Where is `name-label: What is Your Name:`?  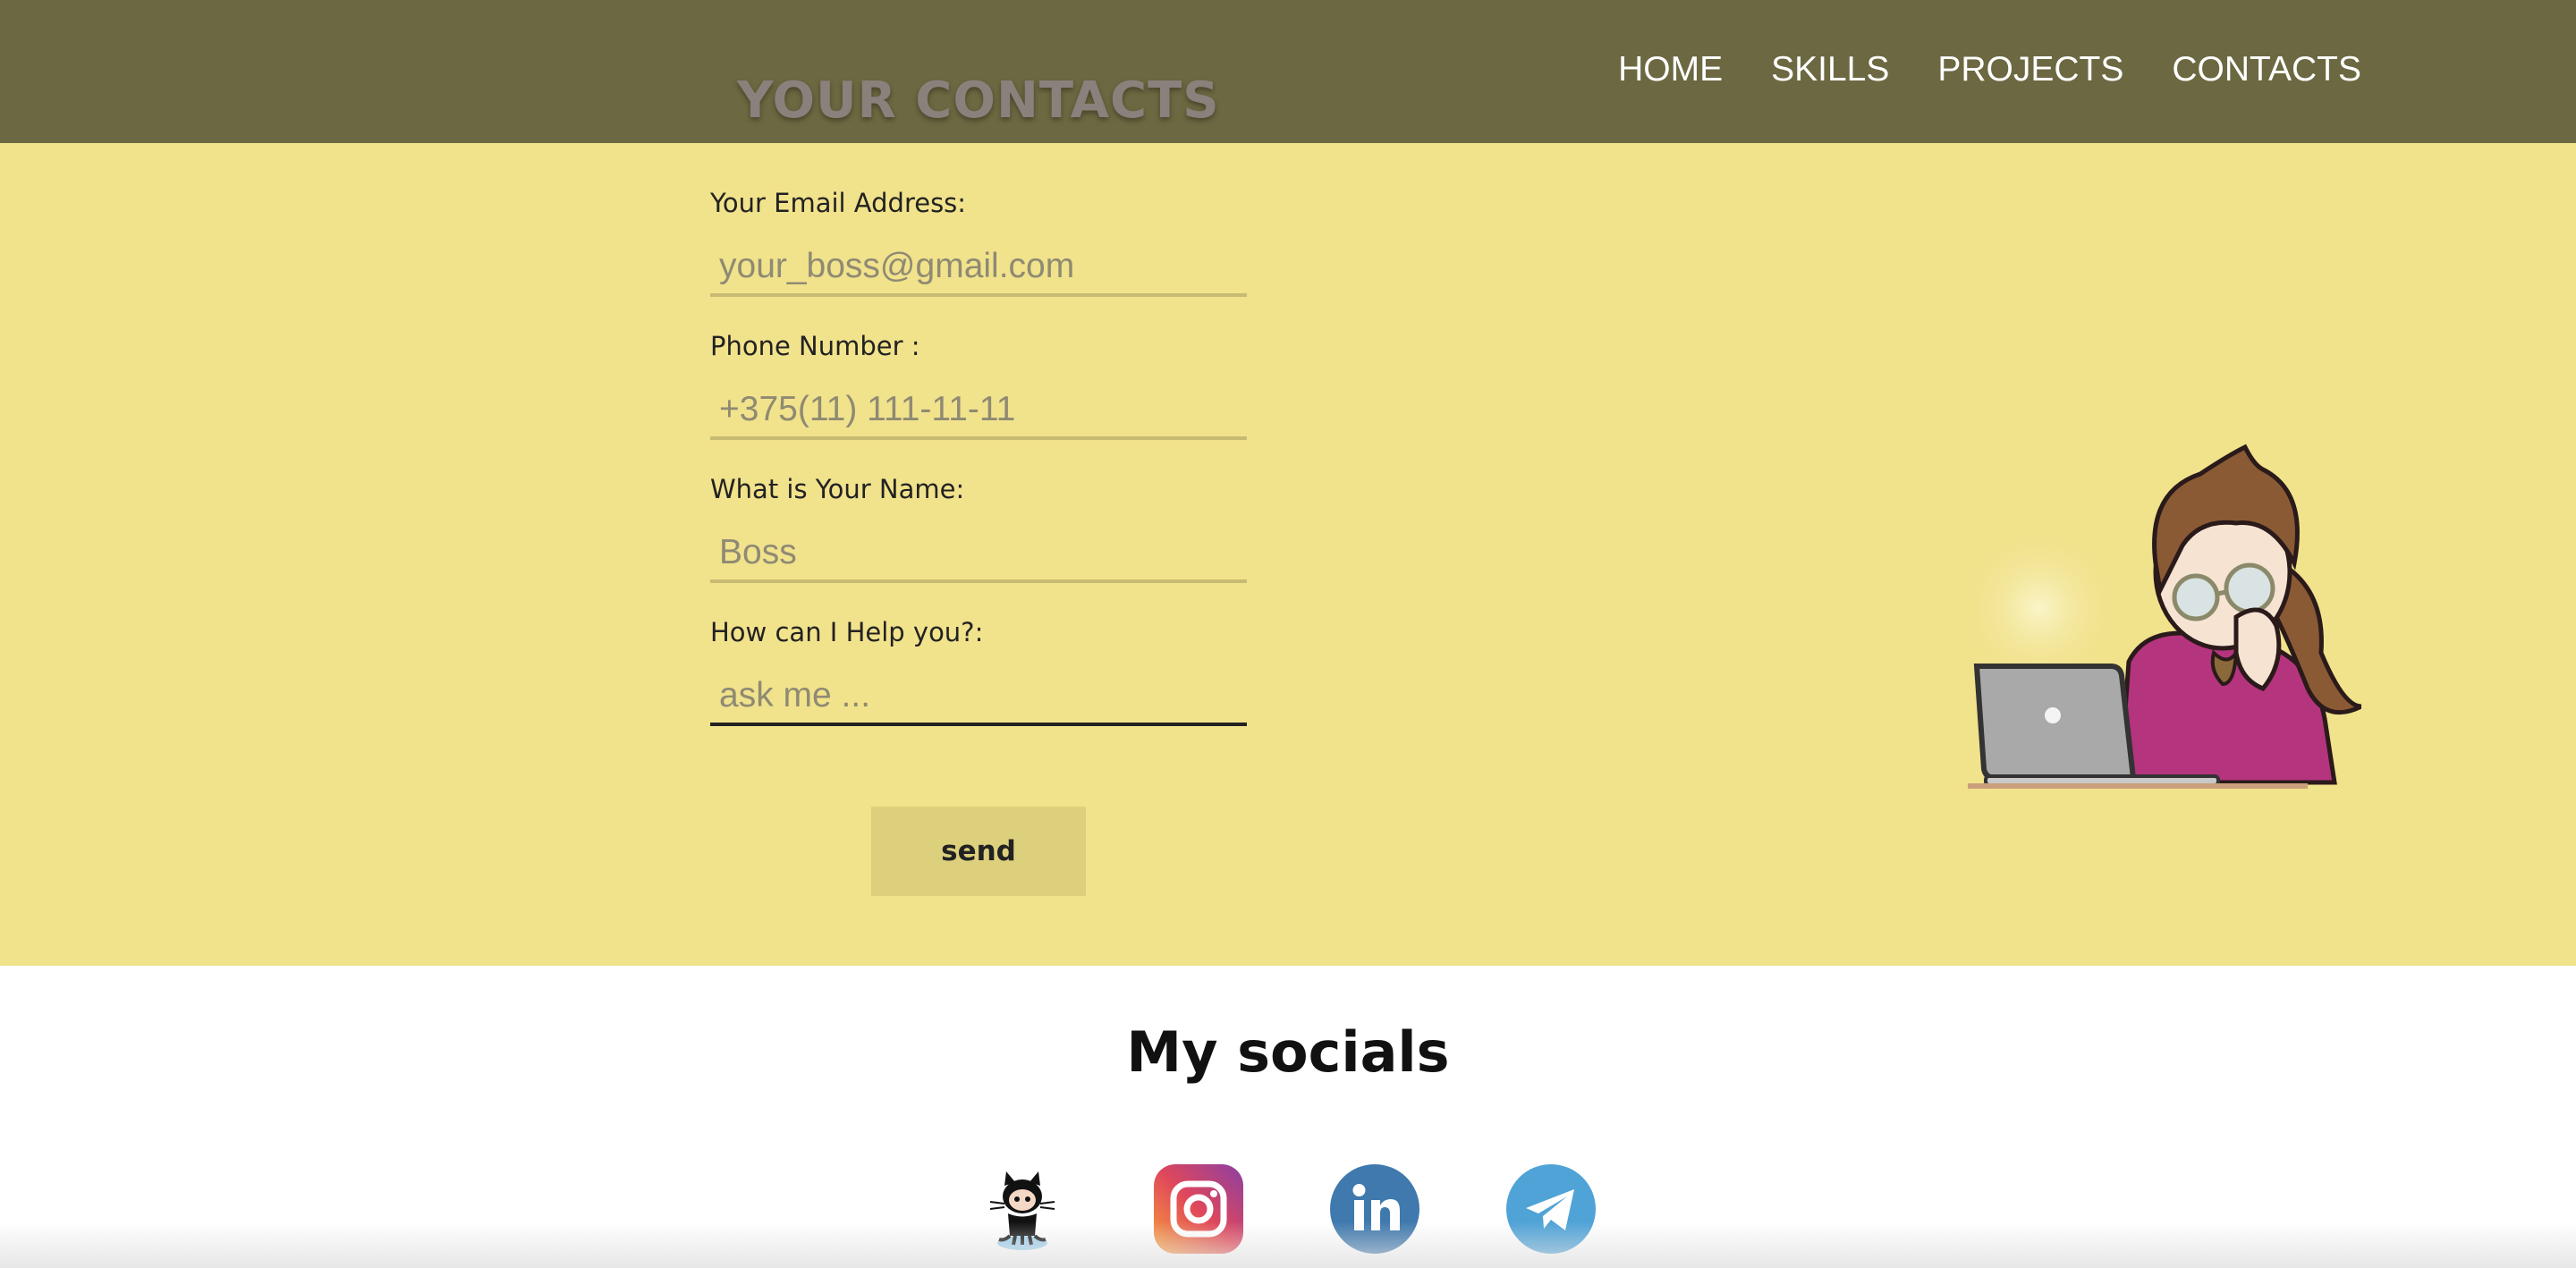 name-label: What is Your Name: is located at coordinates (837, 489).